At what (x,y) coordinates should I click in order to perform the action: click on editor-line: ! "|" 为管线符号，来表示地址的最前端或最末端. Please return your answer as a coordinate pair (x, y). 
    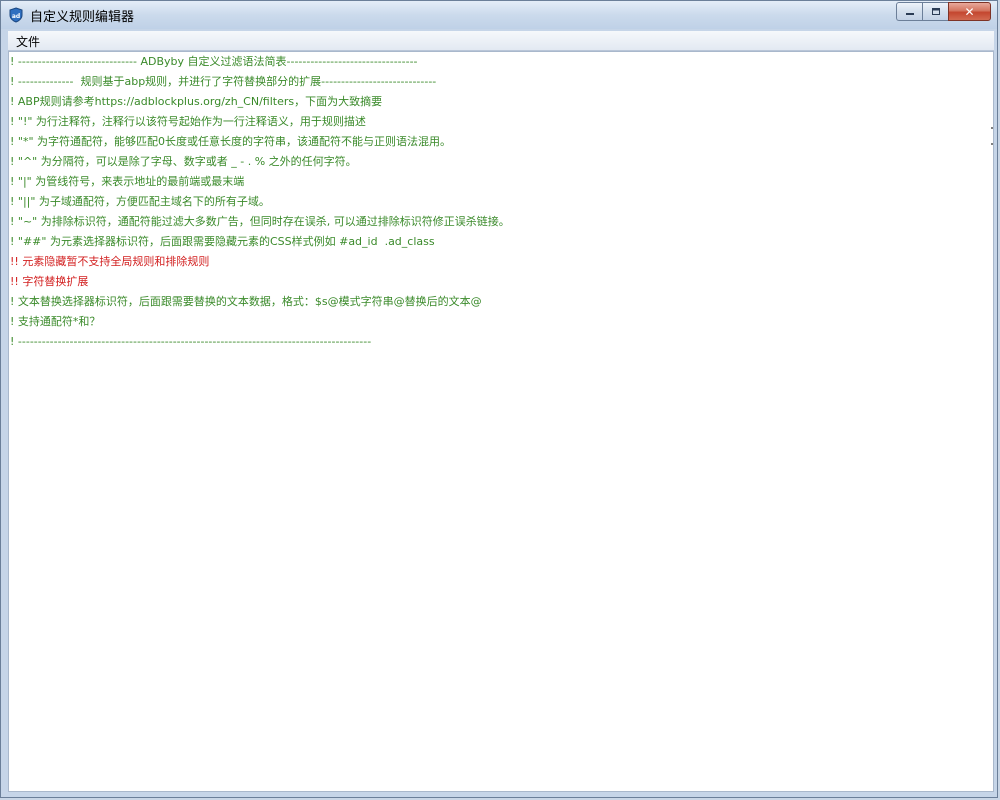
    Looking at the image, I should click on (127, 181).